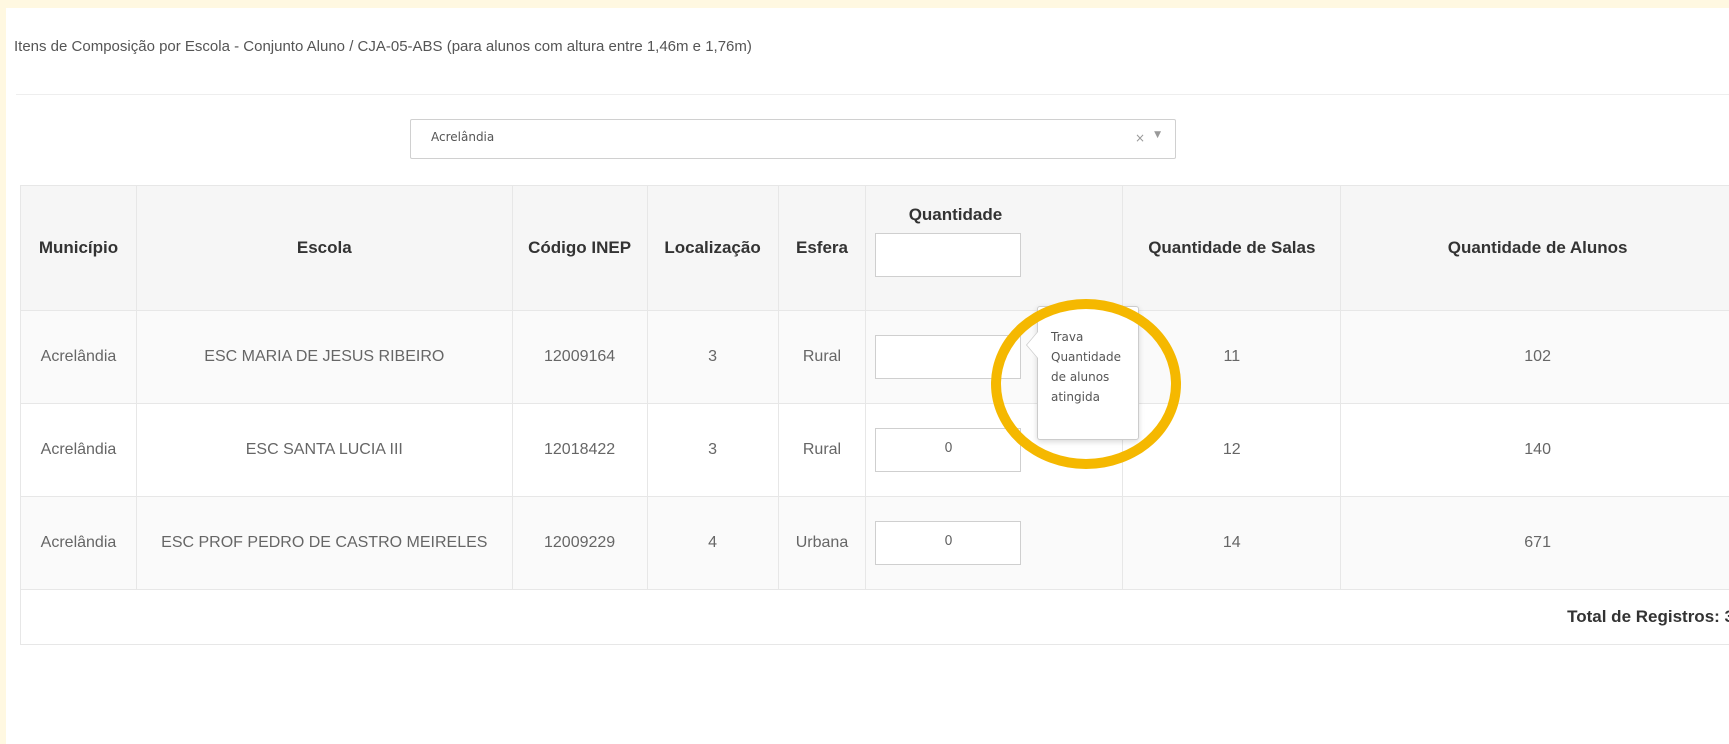 This screenshot has width=1729, height=744. Describe the element at coordinates (1534, 248) in the screenshot. I see `header-quantidade-alunos: Quantidade de Alunos` at that location.